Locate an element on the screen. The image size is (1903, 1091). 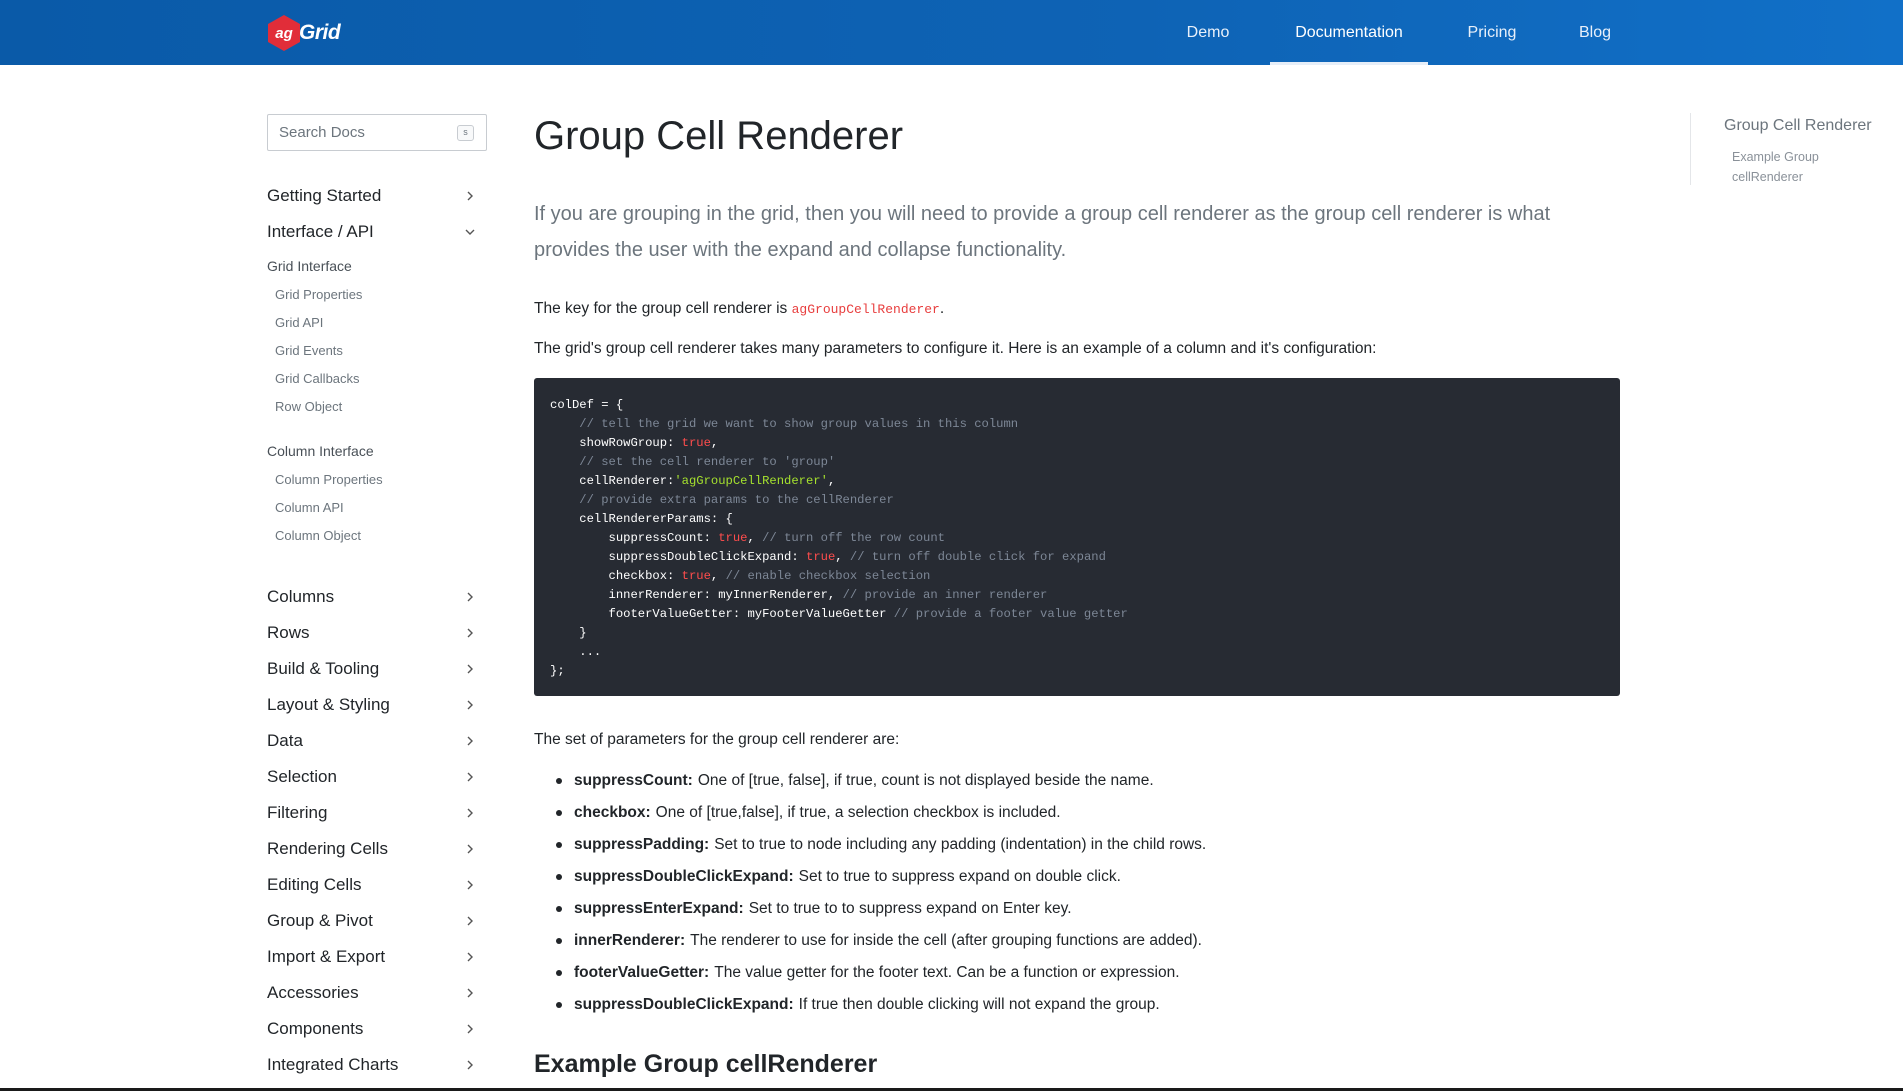
sidebar-section-label: Interface / API is located at coordinates (320, 231).